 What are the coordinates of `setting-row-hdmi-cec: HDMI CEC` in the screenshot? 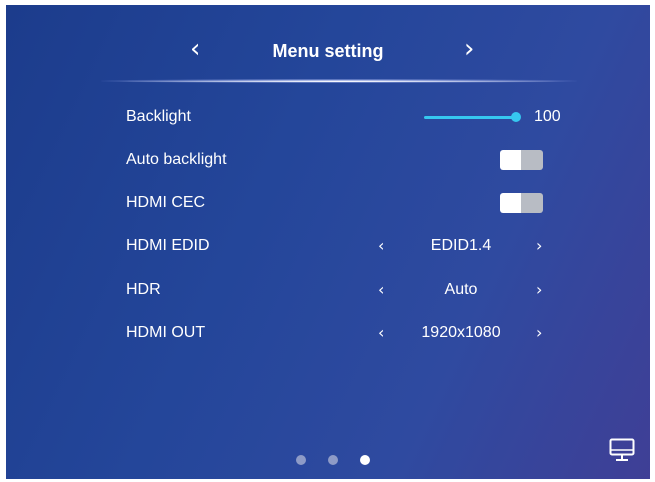 It's located at (328, 203).